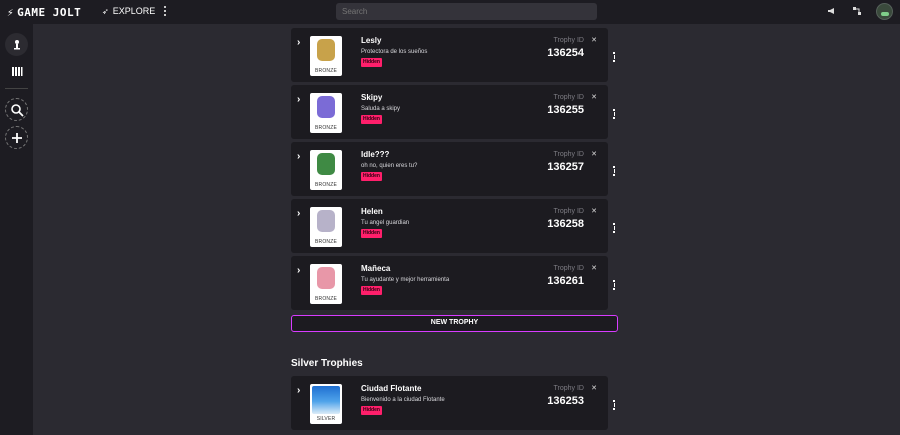 Image resolution: width=900 pixels, height=435 pixels. I want to click on explore-label: EXPLORE, so click(134, 11).